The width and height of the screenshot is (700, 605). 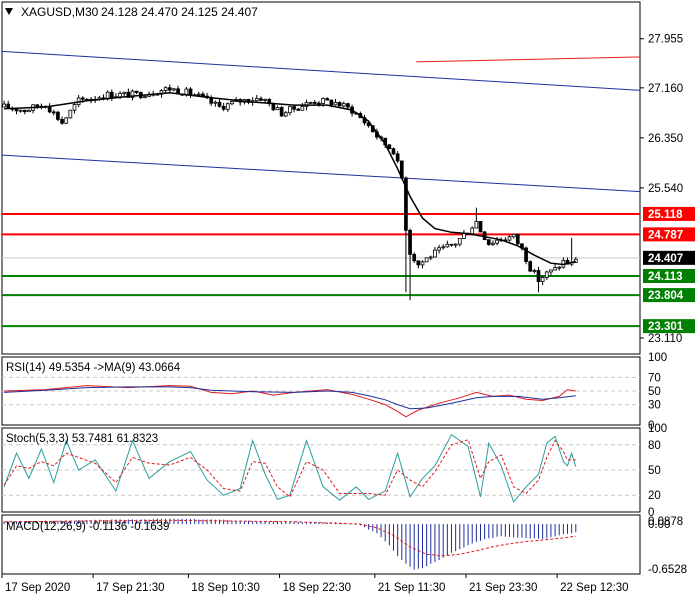 What do you see at coordinates (665, 259) in the screenshot?
I see `current-price-tag-label: 24.407` at bounding box center [665, 259].